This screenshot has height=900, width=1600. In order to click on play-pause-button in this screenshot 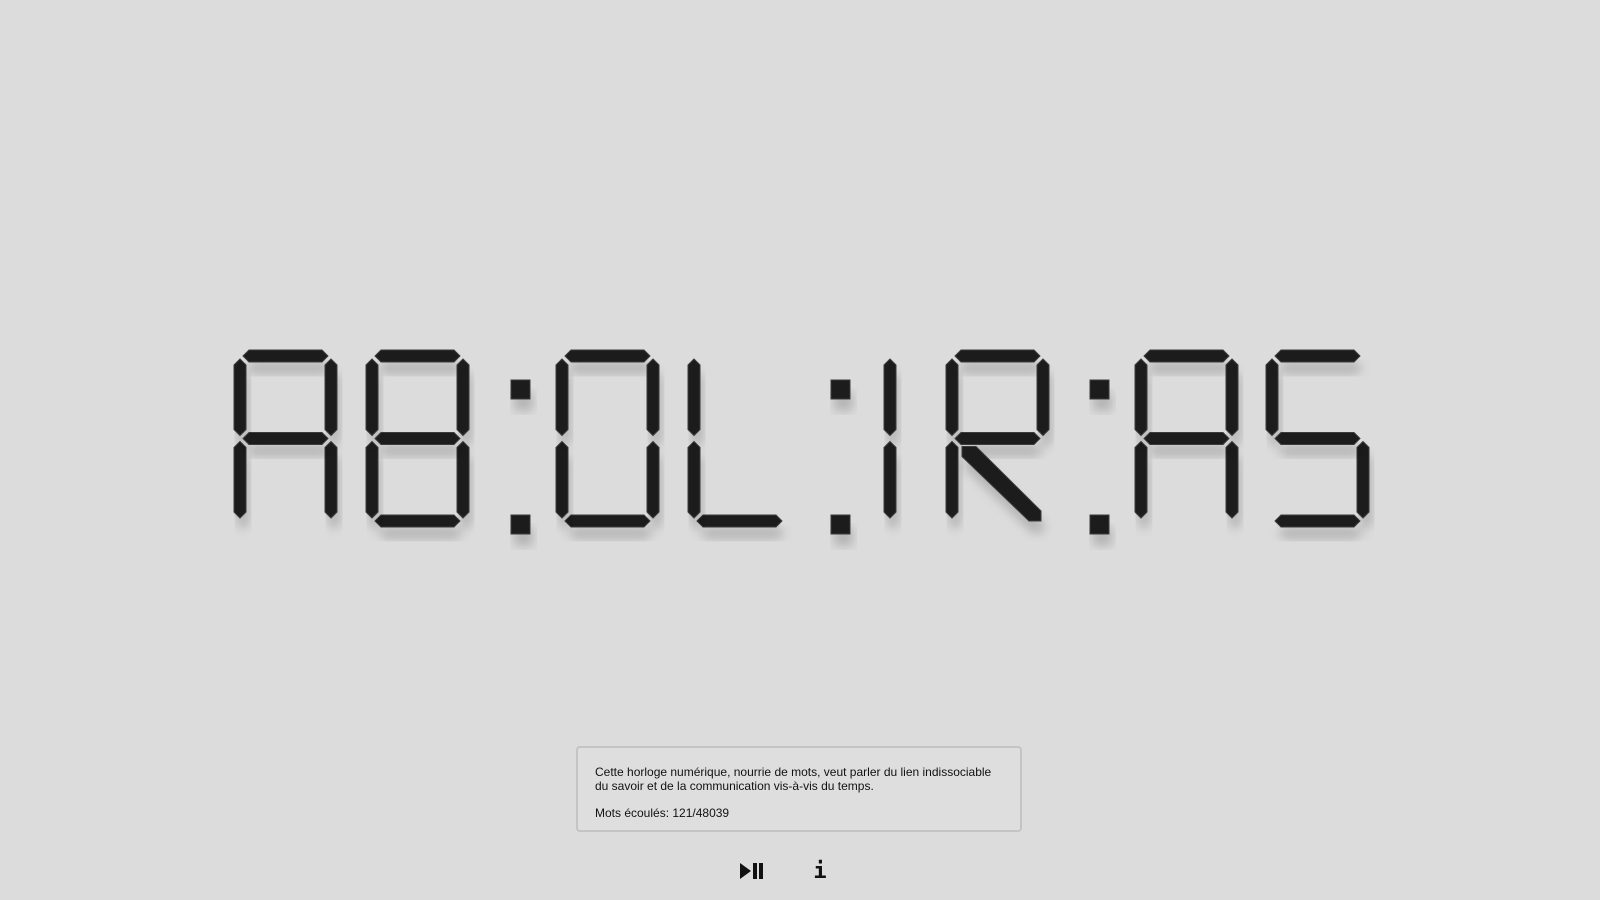, I will do `click(752, 871)`.